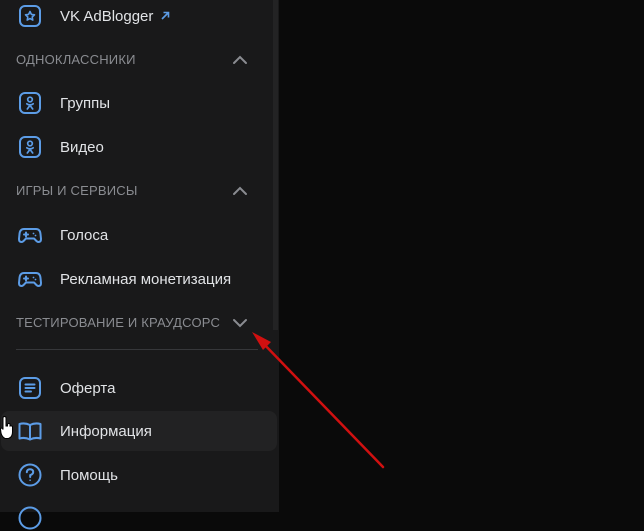 This screenshot has height=531, width=644. Describe the element at coordinates (139, 190) in the screenshot. I see `section-header-games: Игры и сервисы` at that location.